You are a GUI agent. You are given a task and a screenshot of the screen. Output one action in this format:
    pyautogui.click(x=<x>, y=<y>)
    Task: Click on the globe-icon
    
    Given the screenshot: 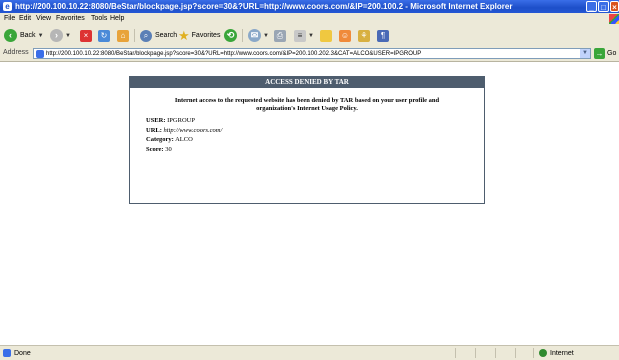 What is the action you would take?
    pyautogui.click(x=543, y=353)
    